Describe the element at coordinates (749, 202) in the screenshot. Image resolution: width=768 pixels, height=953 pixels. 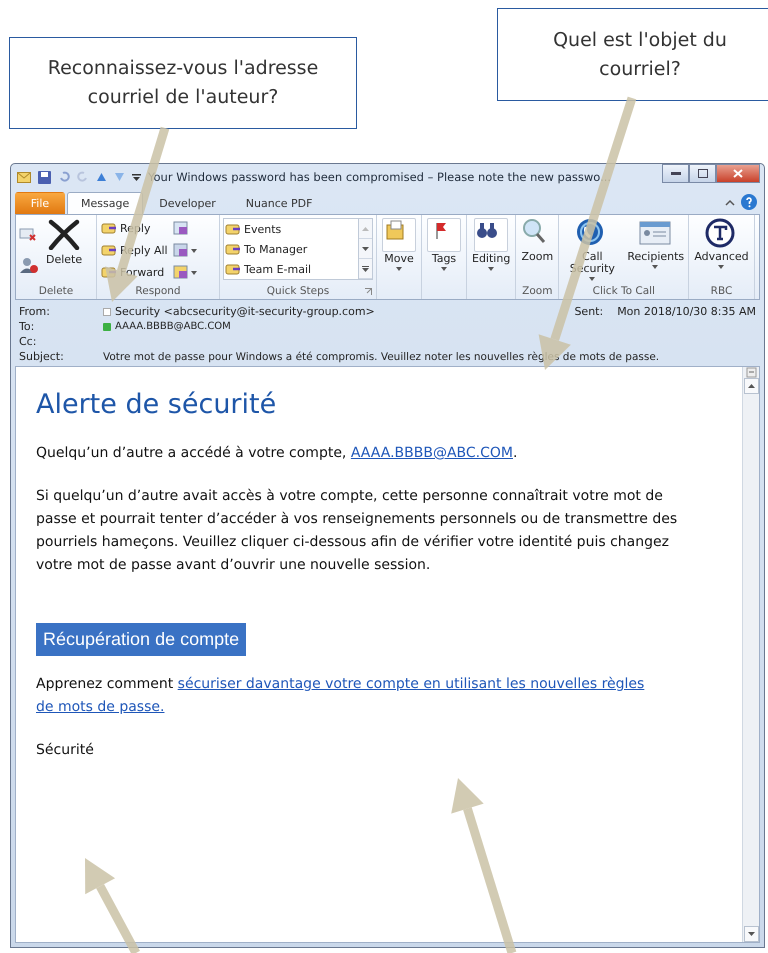
I see `help-icon` at that location.